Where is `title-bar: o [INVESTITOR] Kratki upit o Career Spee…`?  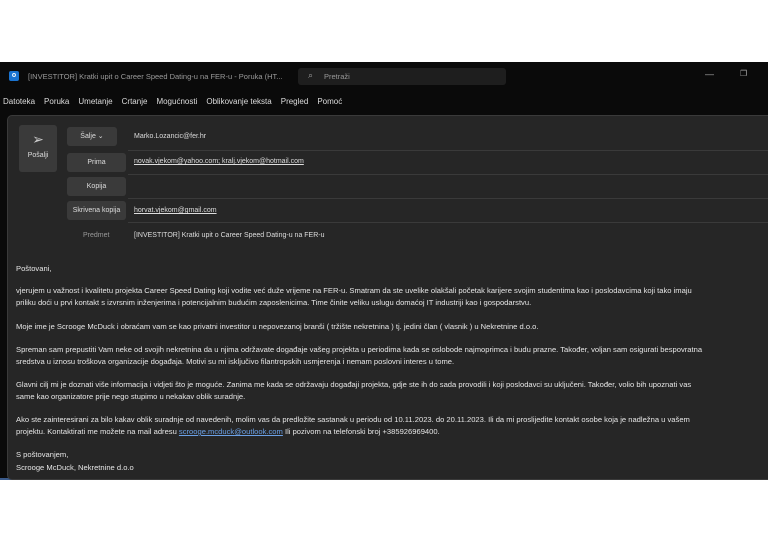 title-bar: o [INVESTITOR] Kratki upit o Career Spee… is located at coordinates (384, 76).